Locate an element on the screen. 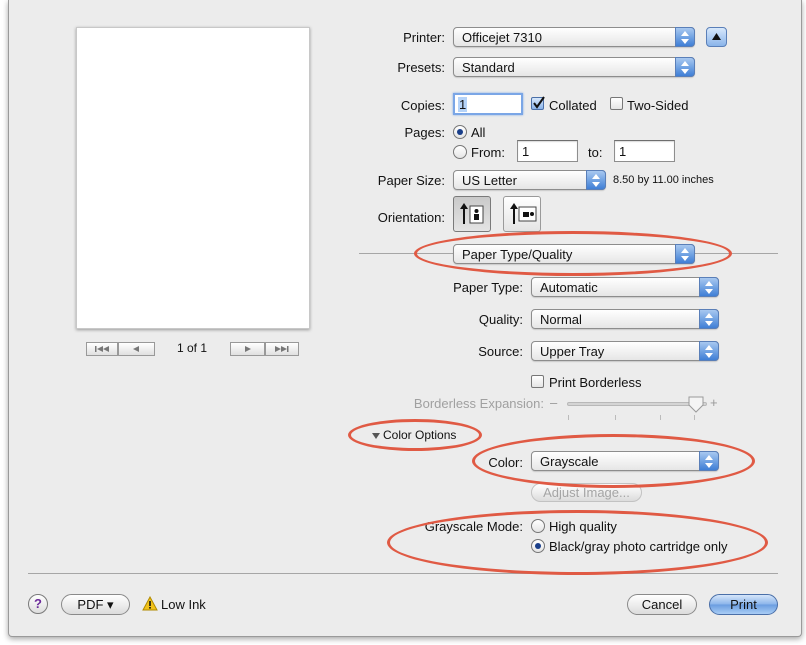 This screenshot has height=645, width=806. color-options-label: Color Options is located at coordinates (420, 435).